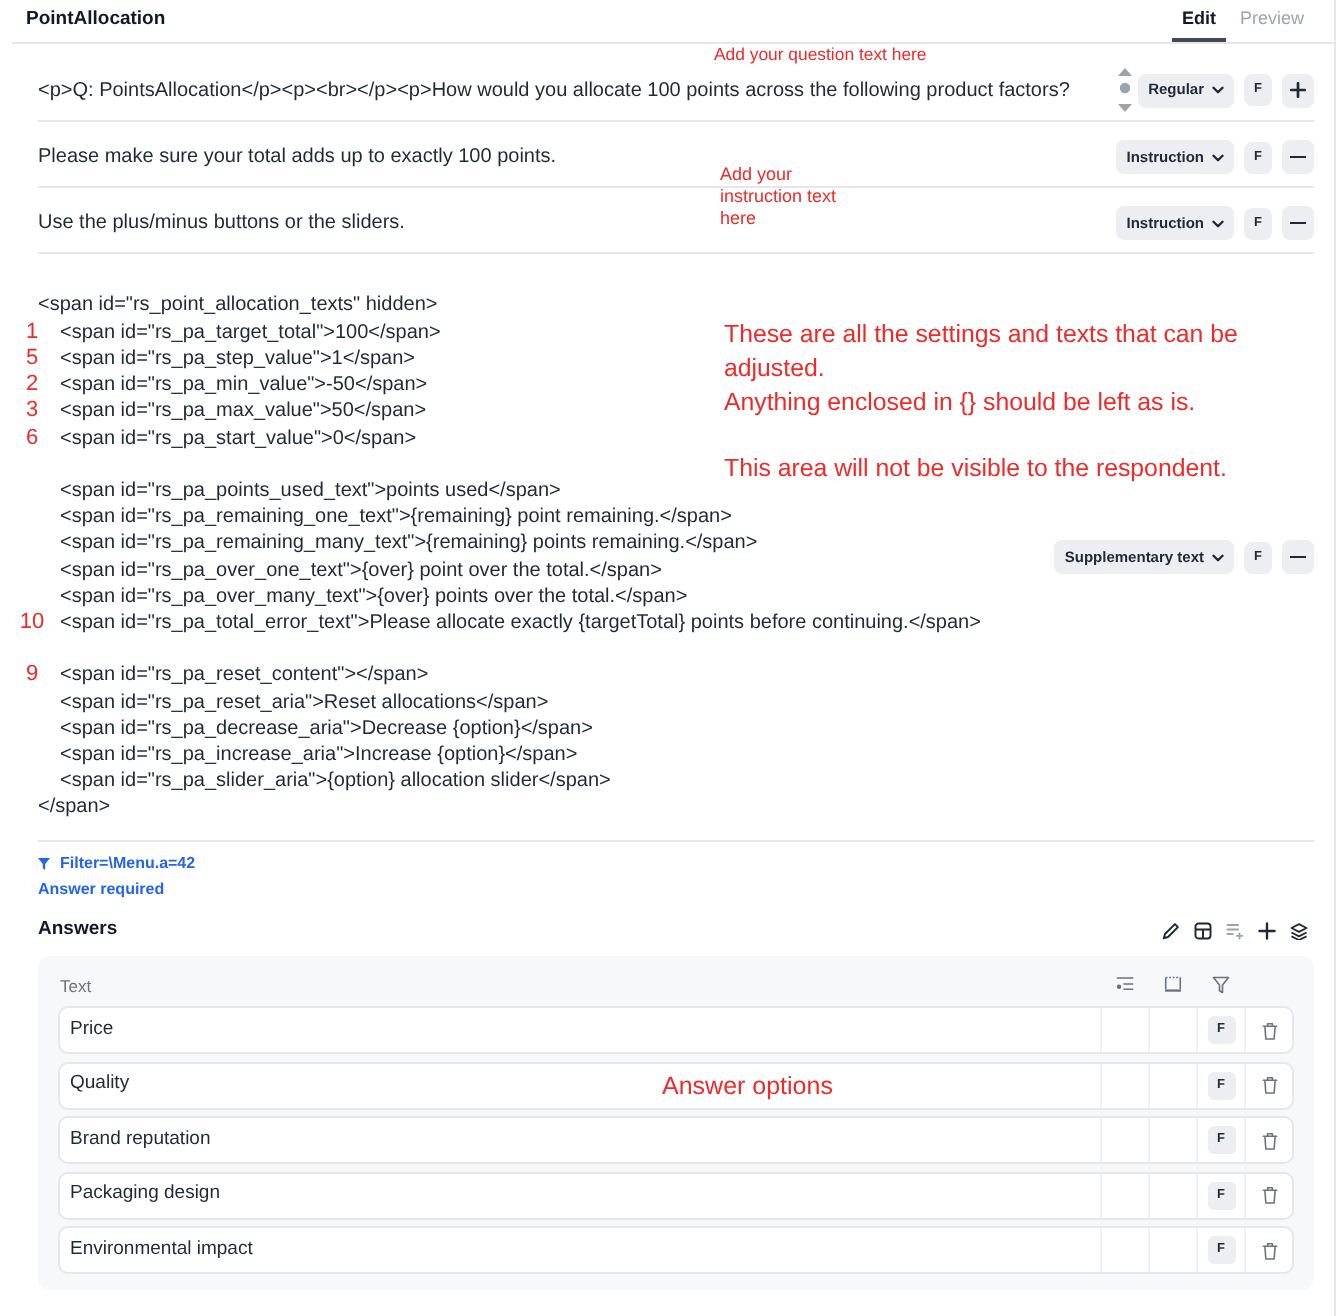 This screenshot has height=1316, width=1340. Describe the element at coordinates (32, 675) in the screenshot. I see `marker-number: 9` at that location.